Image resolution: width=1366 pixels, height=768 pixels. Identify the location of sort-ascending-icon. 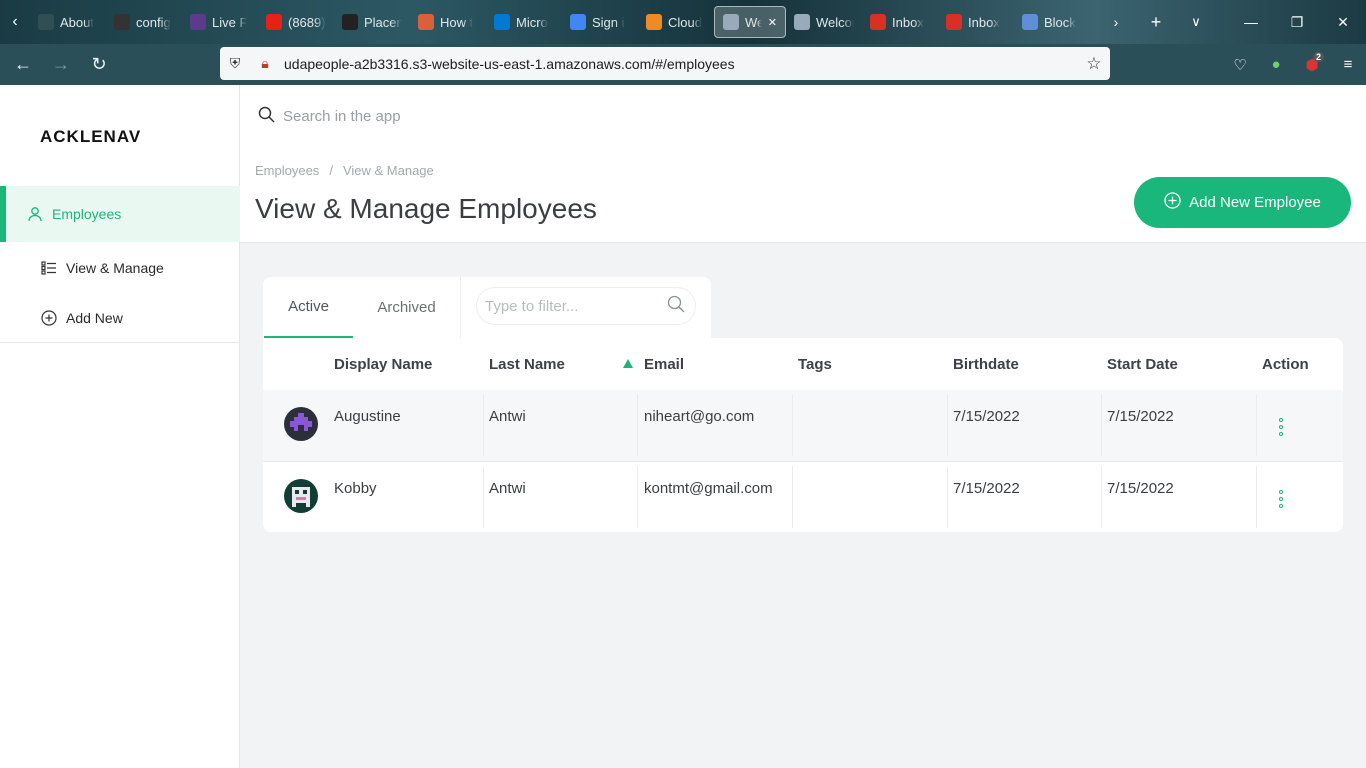
(628, 363).